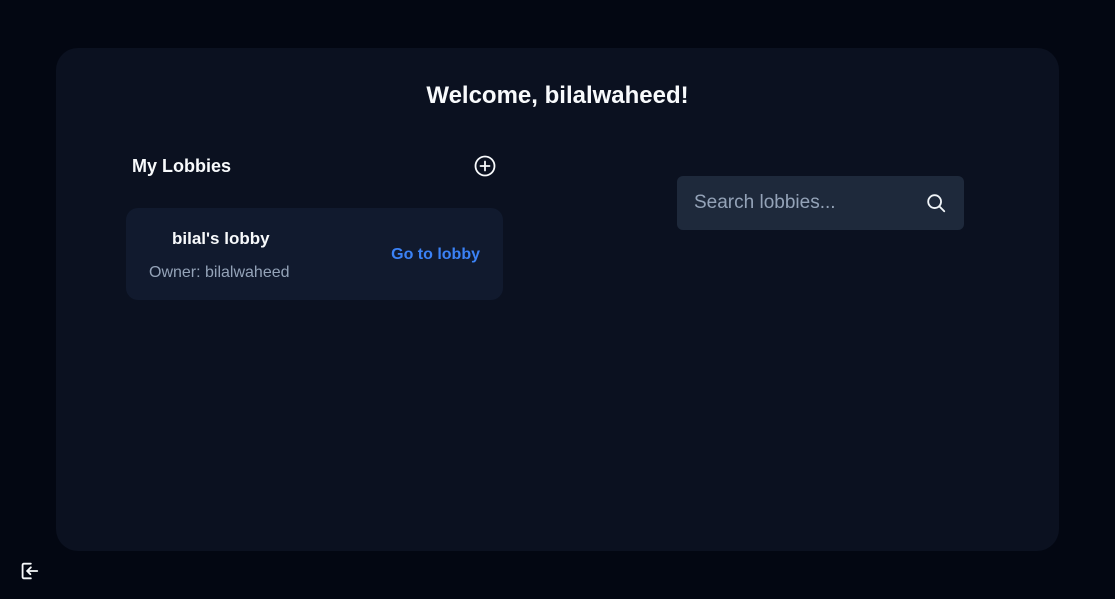 This screenshot has width=1115, height=599. I want to click on search-input, so click(797, 203).